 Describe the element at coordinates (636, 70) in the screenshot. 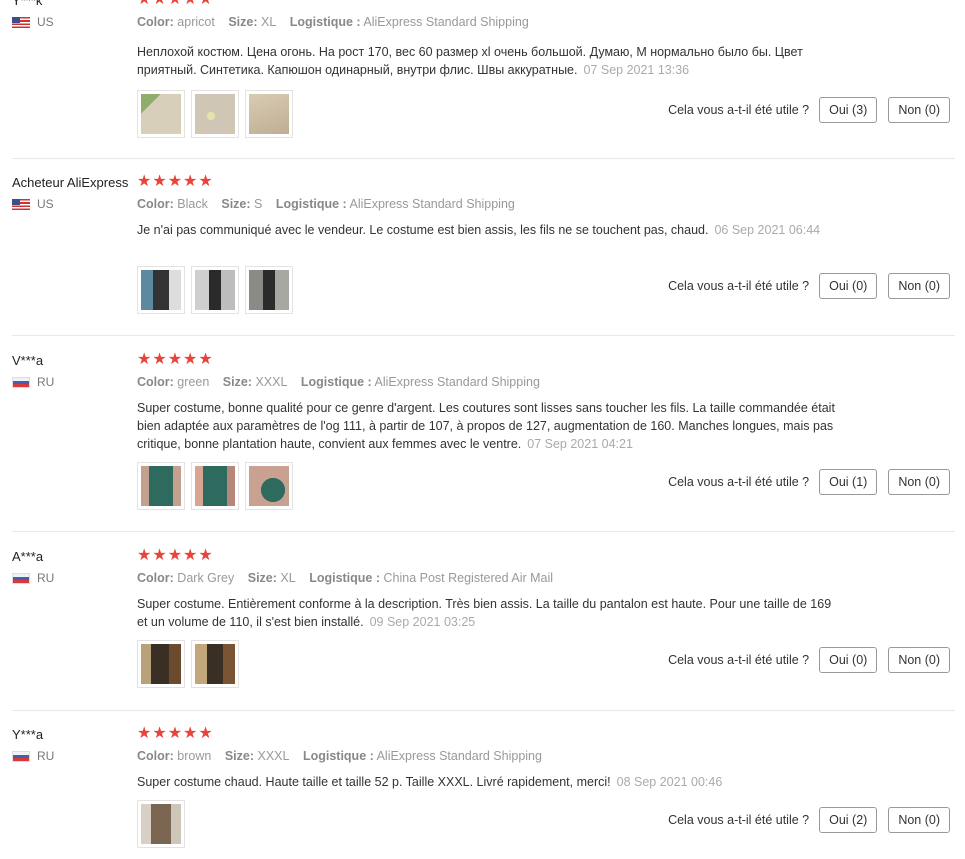

I see `review-date: 07 Sep 2021 13:36` at that location.